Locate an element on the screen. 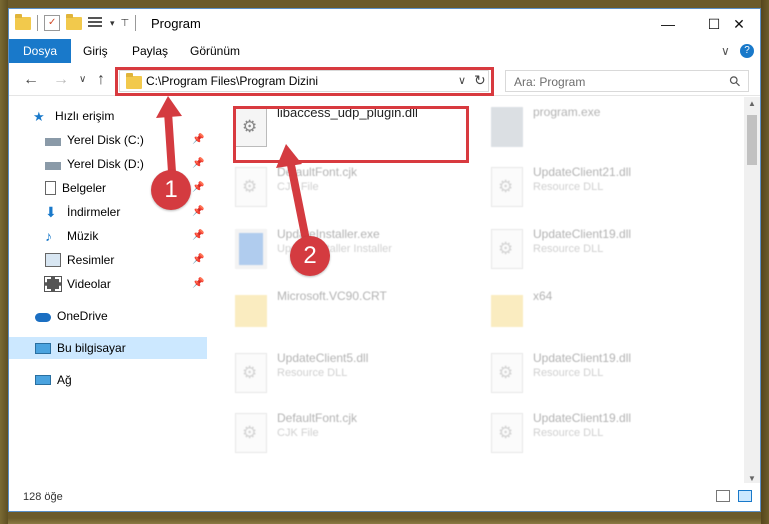 The width and height of the screenshot is (769, 524). arrow-1-head is located at coordinates (169, 107).